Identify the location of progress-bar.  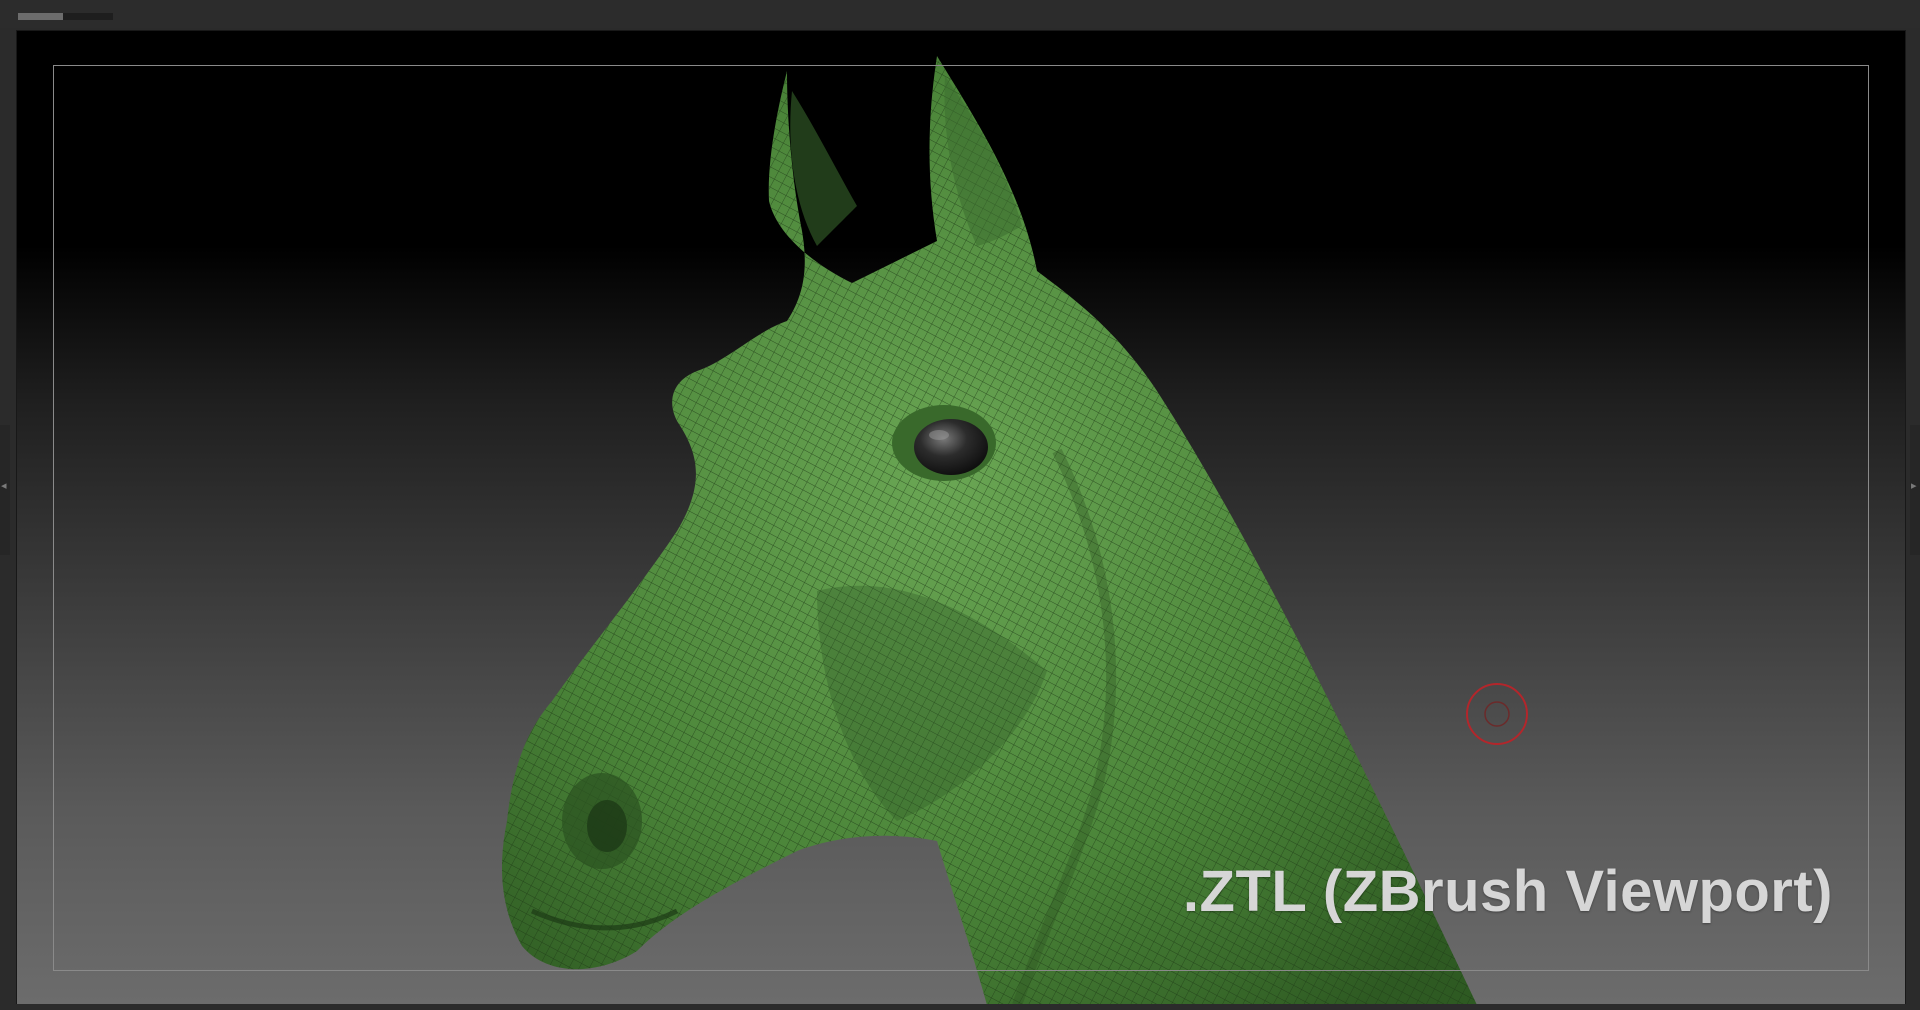
(65, 16).